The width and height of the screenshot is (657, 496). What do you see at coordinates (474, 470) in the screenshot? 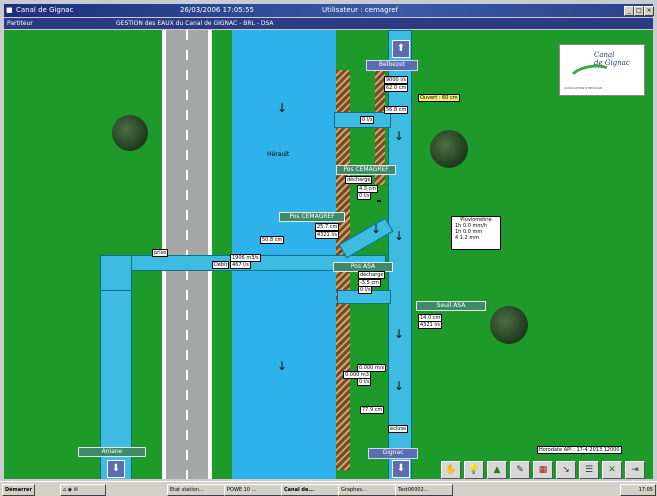
I see `bulb-icon: 💡` at bounding box center [474, 470].